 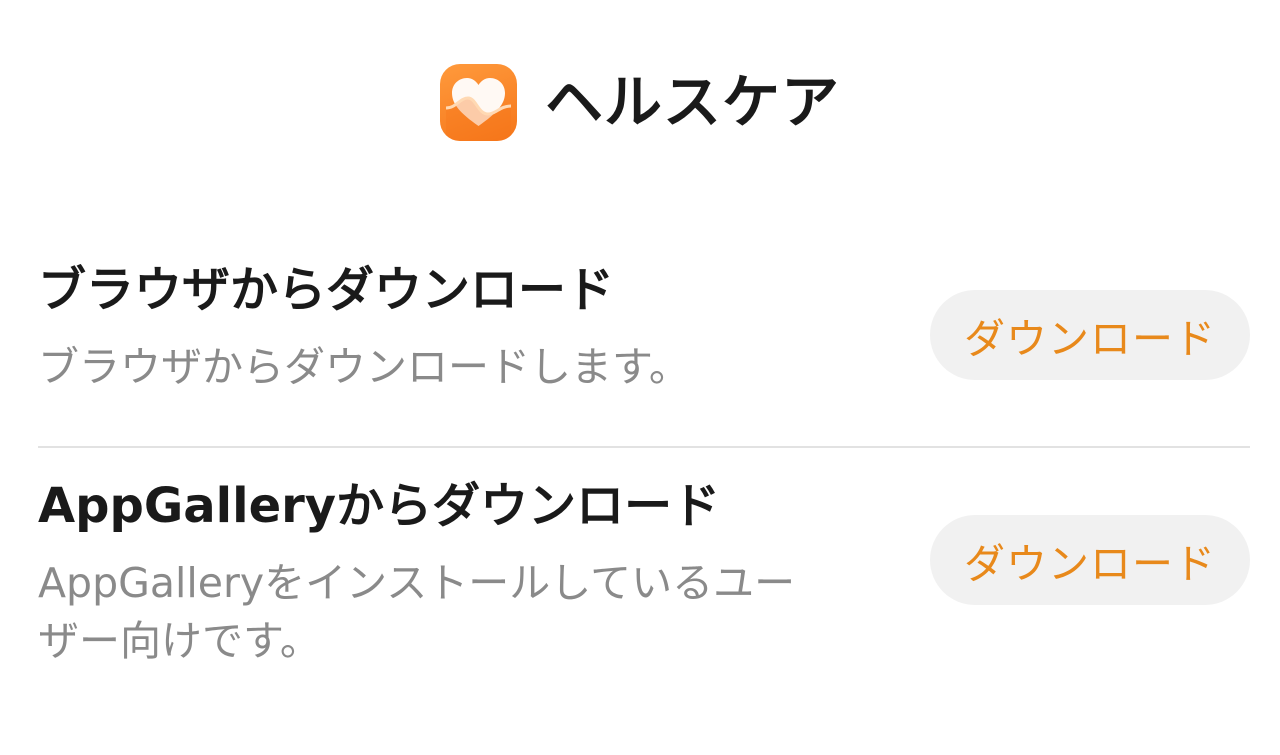 I want to click on health-heart-icon, so click(x=478, y=102).